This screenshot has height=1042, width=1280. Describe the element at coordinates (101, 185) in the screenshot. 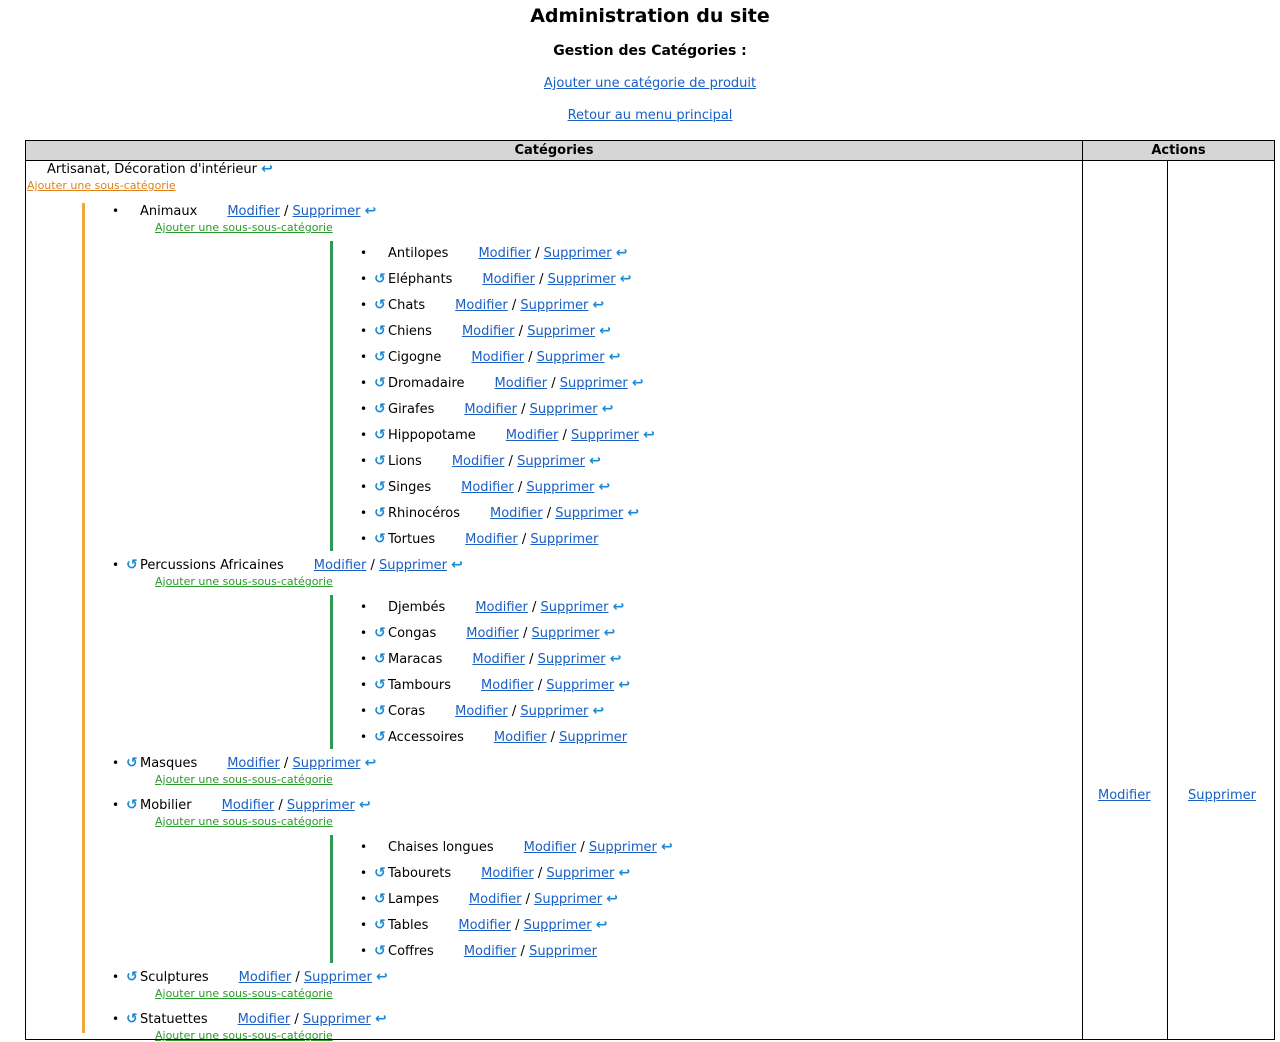

I see `add-subcategory-link: Ajouter une sous-catégorie` at that location.